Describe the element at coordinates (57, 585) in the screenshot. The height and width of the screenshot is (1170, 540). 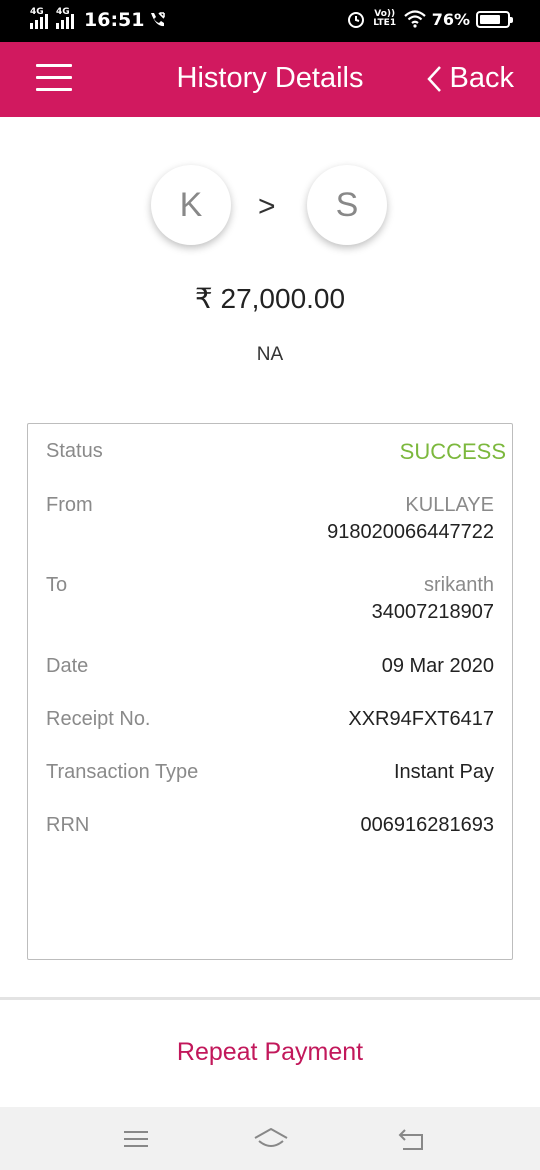
I see `to-label: To` at that location.